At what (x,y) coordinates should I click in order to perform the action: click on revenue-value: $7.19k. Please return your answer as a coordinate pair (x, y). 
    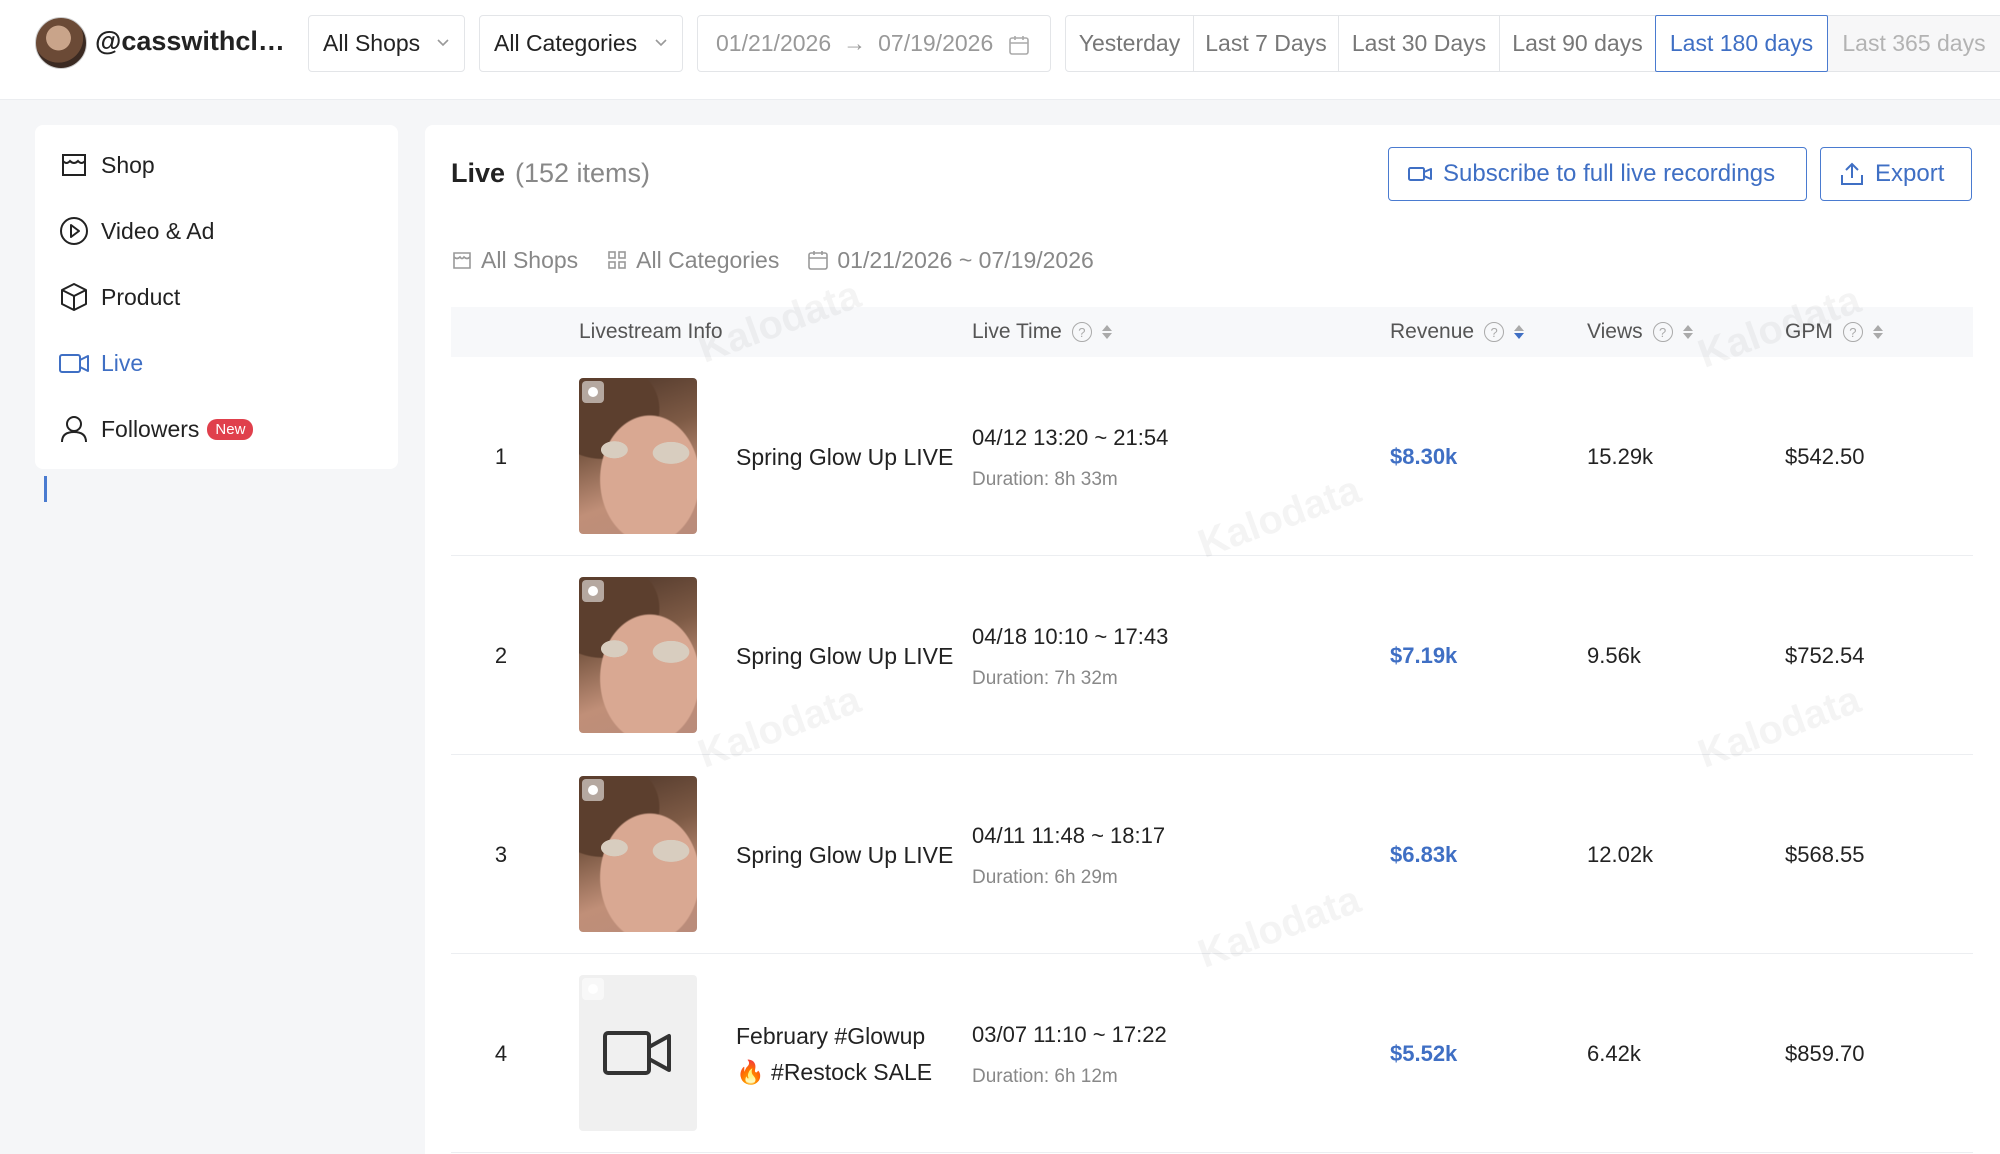
    Looking at the image, I should click on (1424, 655).